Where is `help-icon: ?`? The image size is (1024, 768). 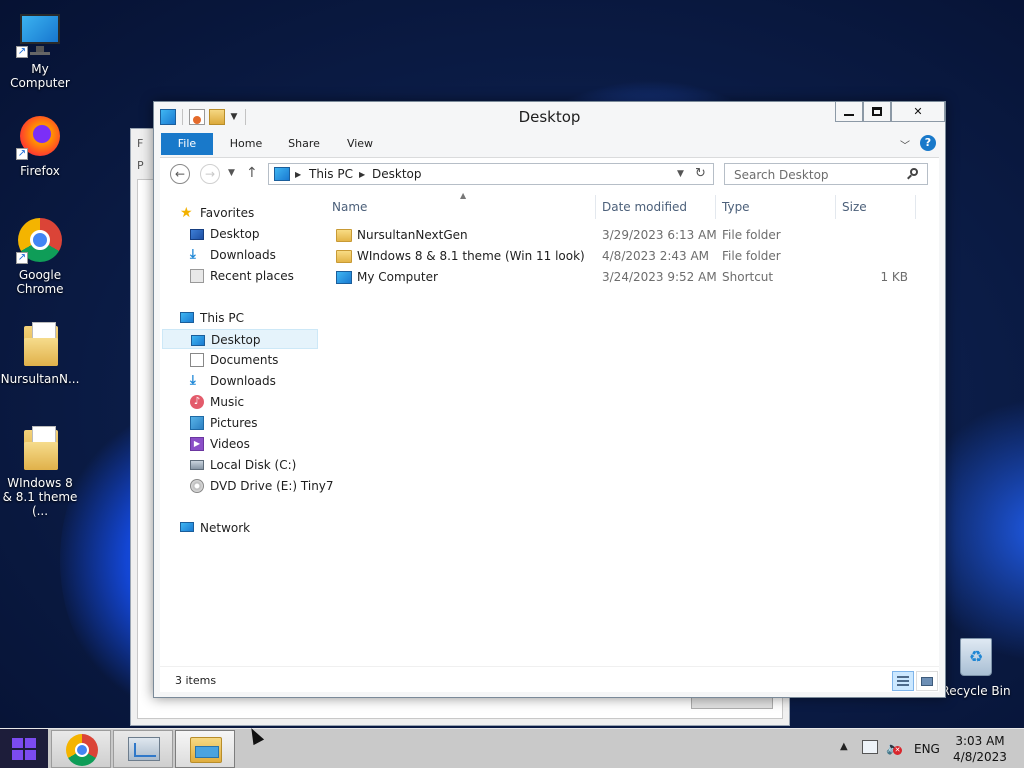 help-icon: ? is located at coordinates (928, 143).